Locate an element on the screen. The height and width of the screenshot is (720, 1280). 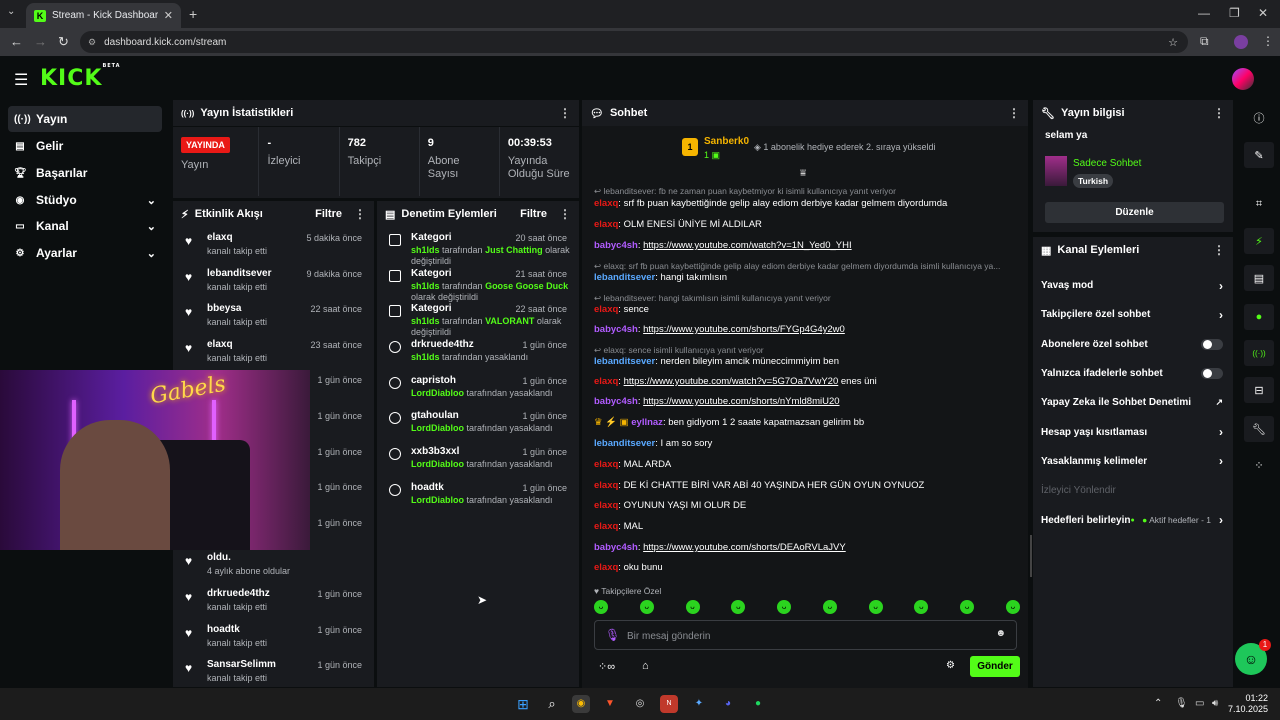
browser-tab: K Stream - Kick Dashboard ✕ is located at coordinates (103, 15).